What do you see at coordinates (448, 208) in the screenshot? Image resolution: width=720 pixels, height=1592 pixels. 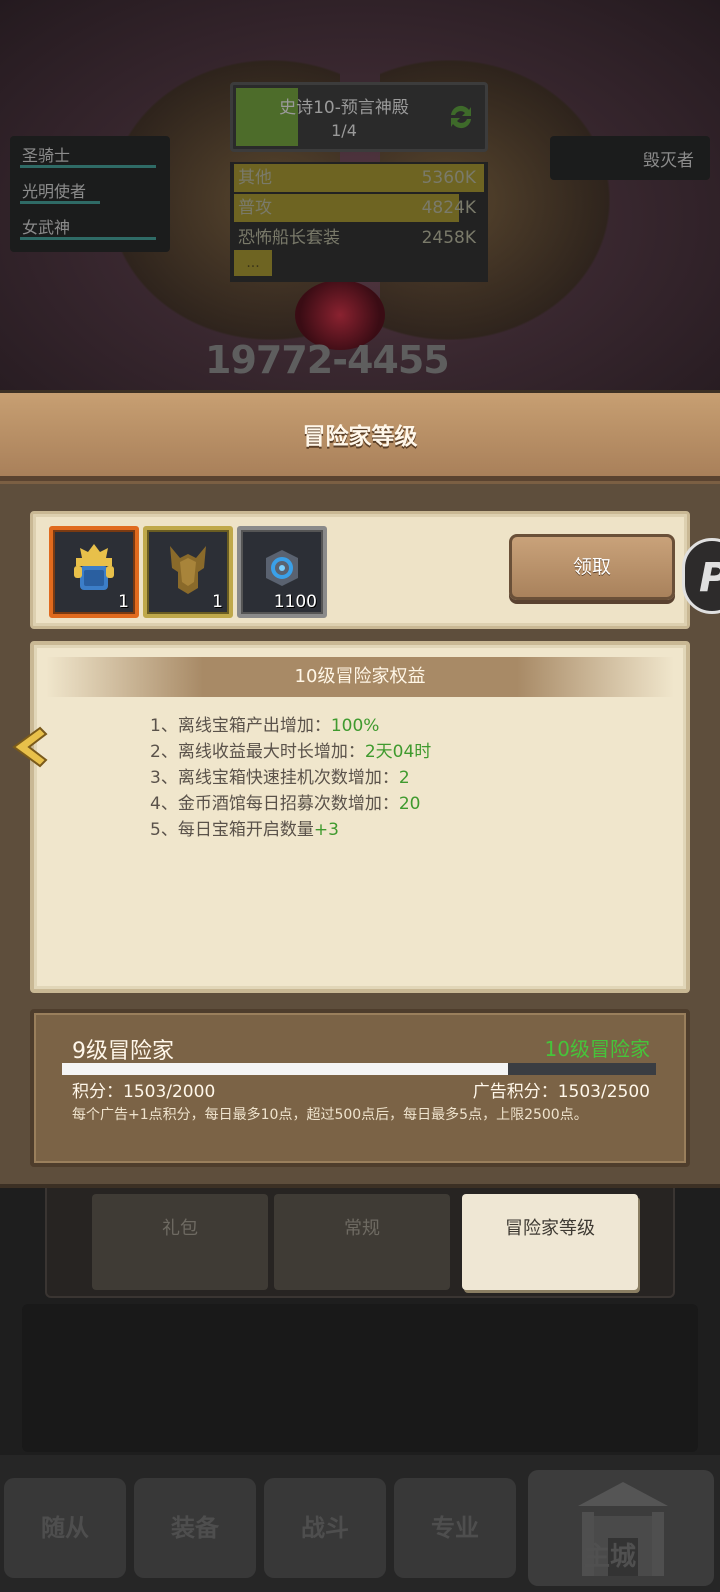 I see `damage-value: 4824K` at bounding box center [448, 208].